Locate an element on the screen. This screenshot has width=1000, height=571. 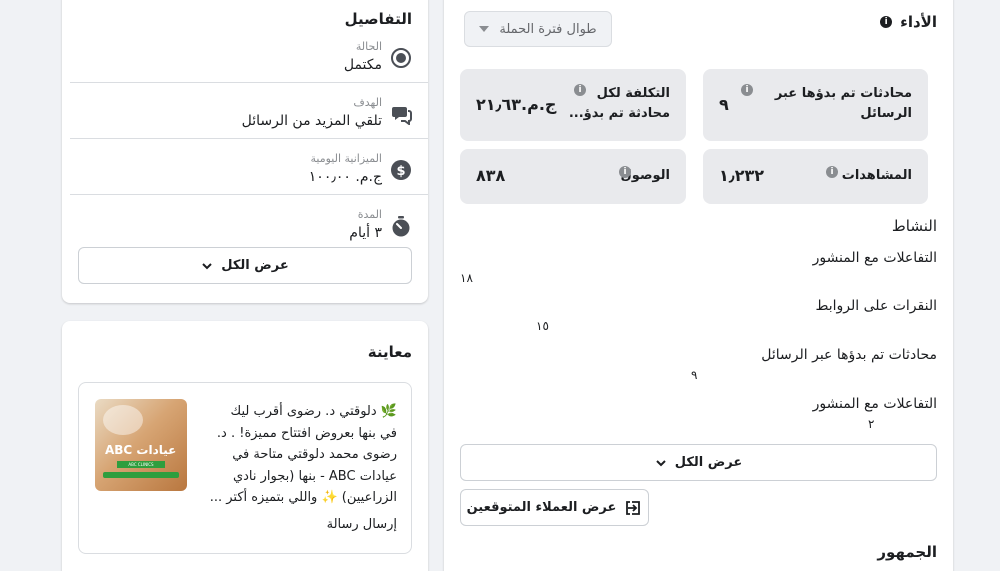
metric-value: ج.م.٢١٫٦٣ is located at coordinates (516, 104).